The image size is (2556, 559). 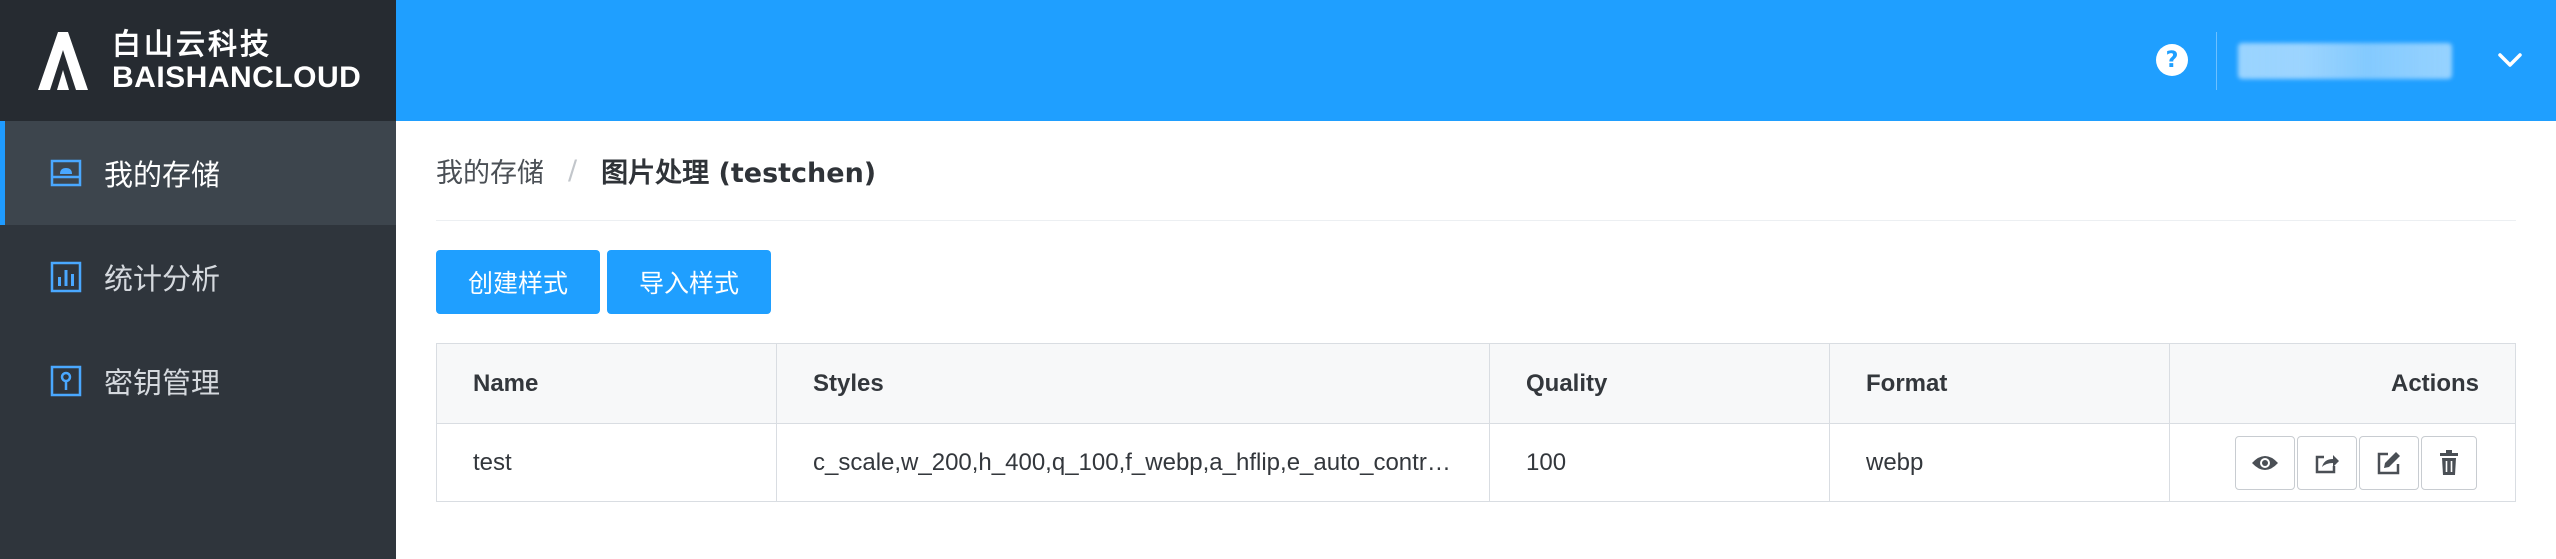 I want to click on brand-logo: 白山云科技 BAISHANCLOUD, so click(x=198, y=60).